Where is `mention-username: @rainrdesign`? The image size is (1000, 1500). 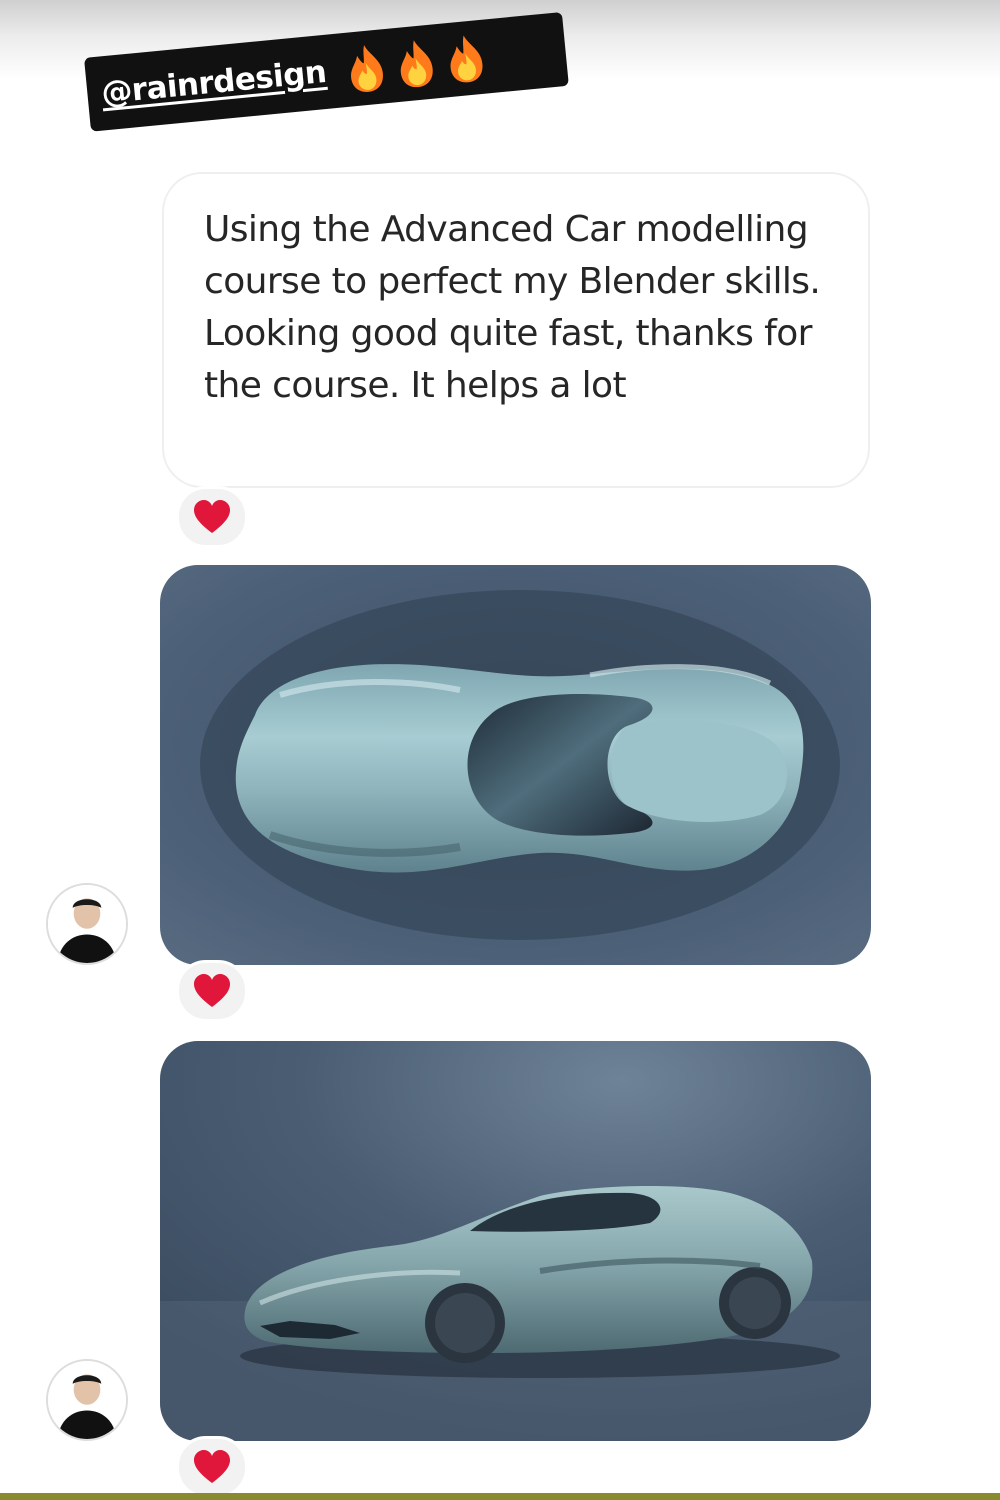 mention-username: @rainrdesign is located at coordinates (214, 82).